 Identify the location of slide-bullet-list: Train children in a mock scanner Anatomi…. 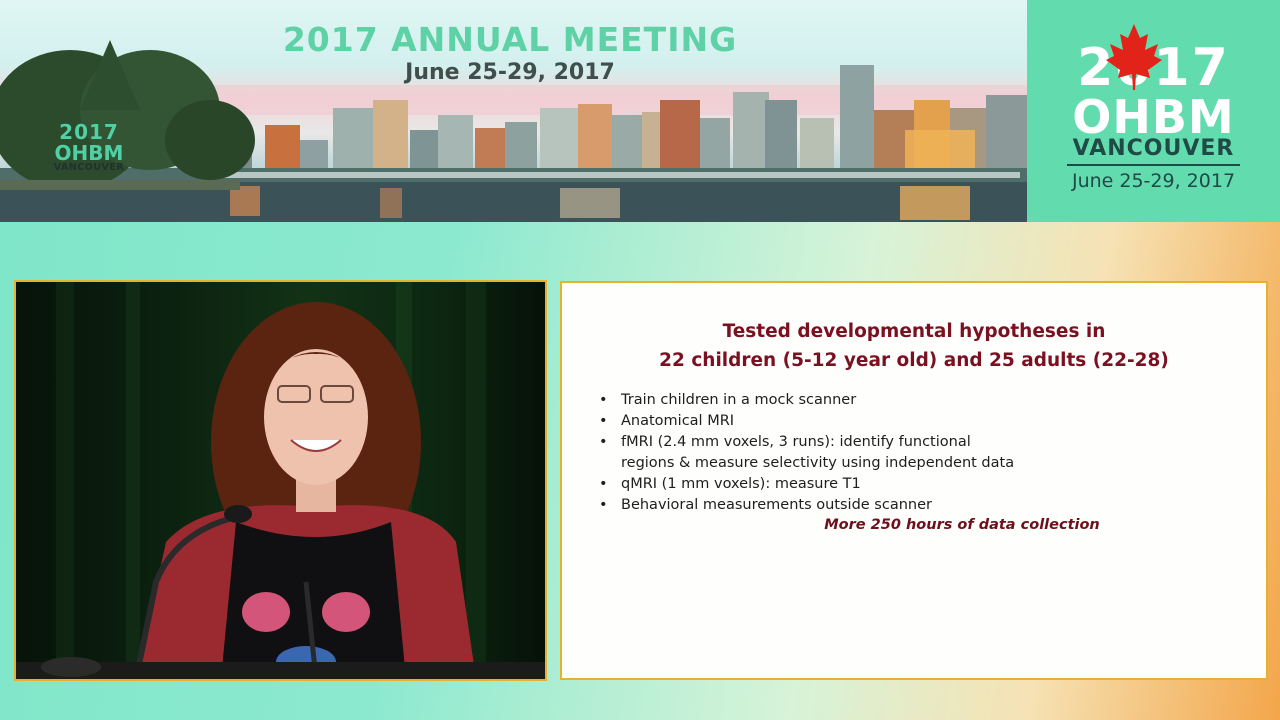
(806, 453).